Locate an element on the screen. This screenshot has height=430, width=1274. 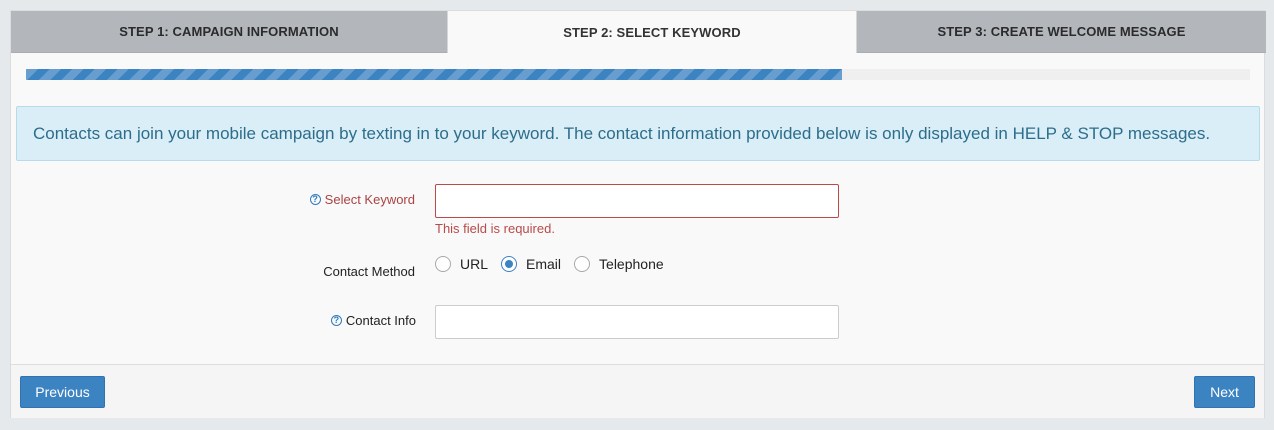
tab-step-3: STEP 3: CREATE WELCOME MESSAGE is located at coordinates (1061, 32).